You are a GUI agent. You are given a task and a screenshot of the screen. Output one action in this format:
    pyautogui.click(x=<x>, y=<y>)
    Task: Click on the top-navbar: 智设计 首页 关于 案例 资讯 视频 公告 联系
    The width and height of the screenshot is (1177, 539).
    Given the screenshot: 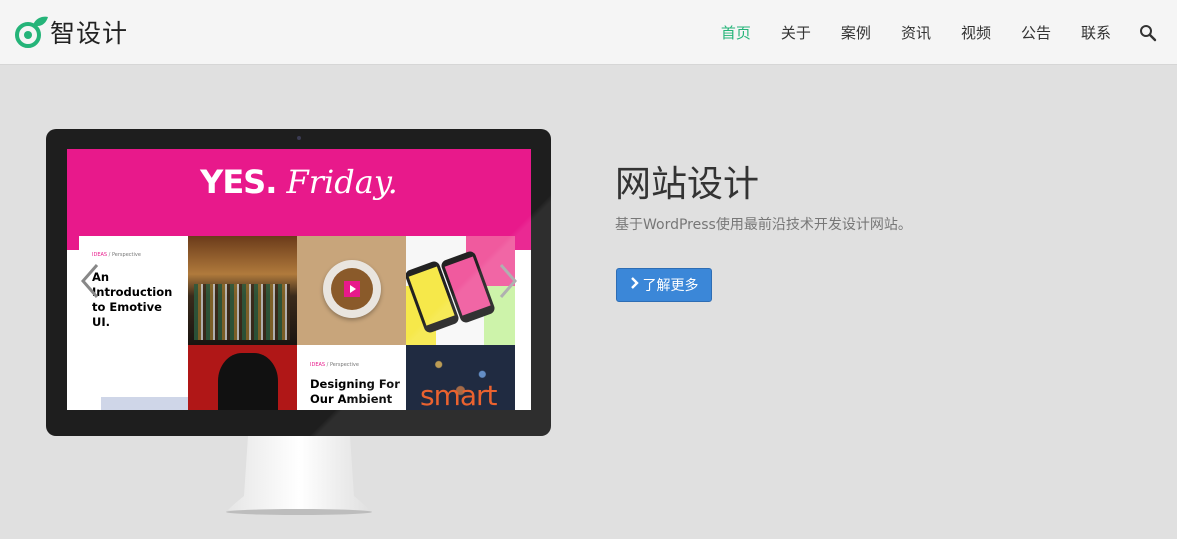 What is the action you would take?
    pyautogui.click(x=588, y=32)
    